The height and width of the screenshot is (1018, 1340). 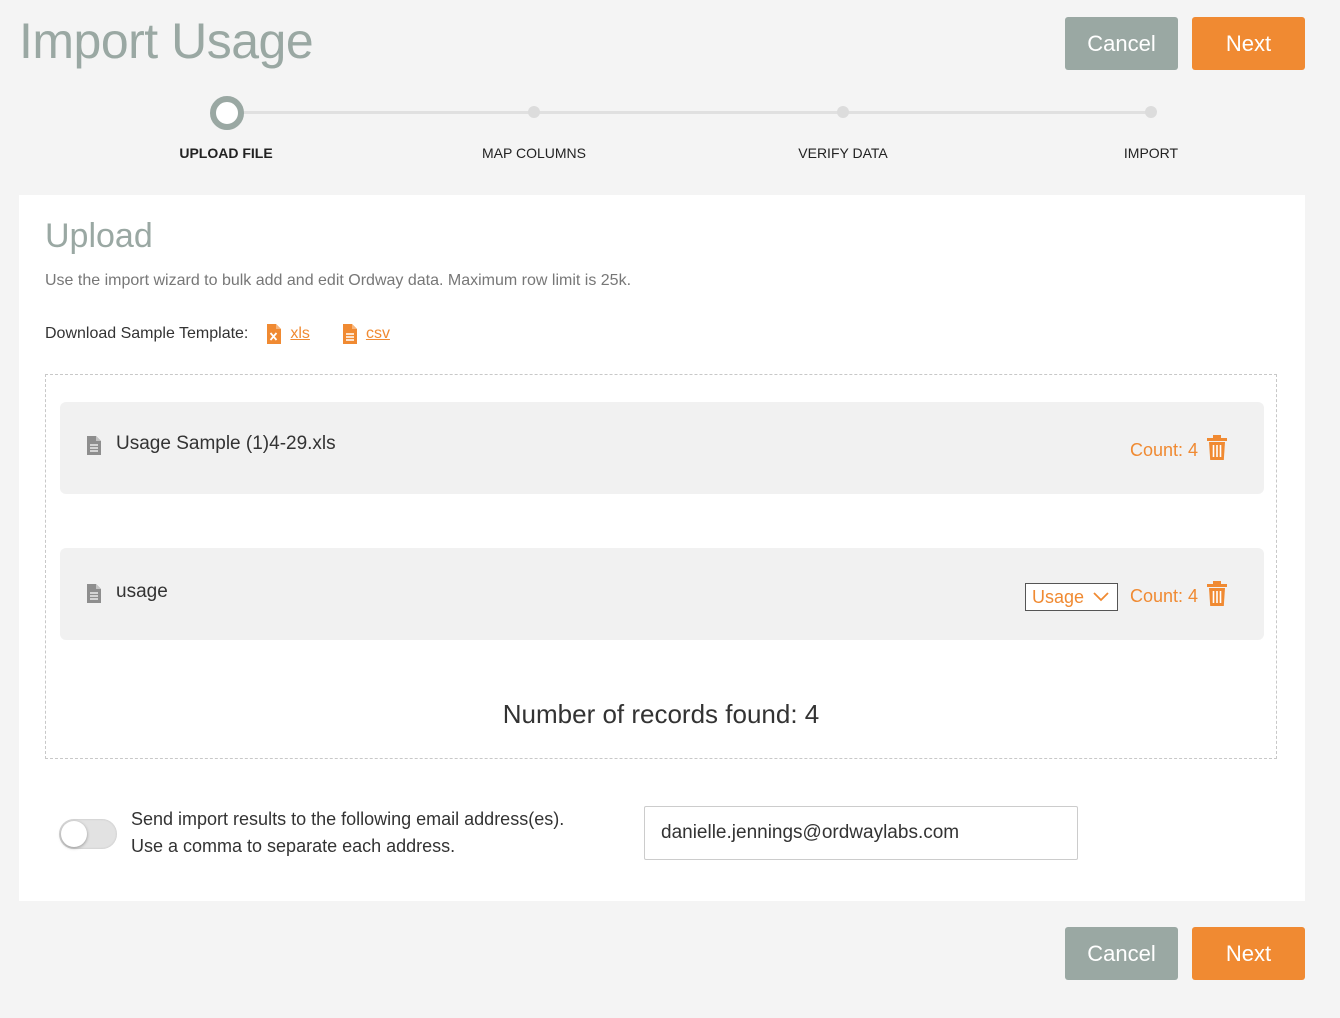 What do you see at coordinates (534, 112) in the screenshot?
I see `step-dot-map-columns` at bounding box center [534, 112].